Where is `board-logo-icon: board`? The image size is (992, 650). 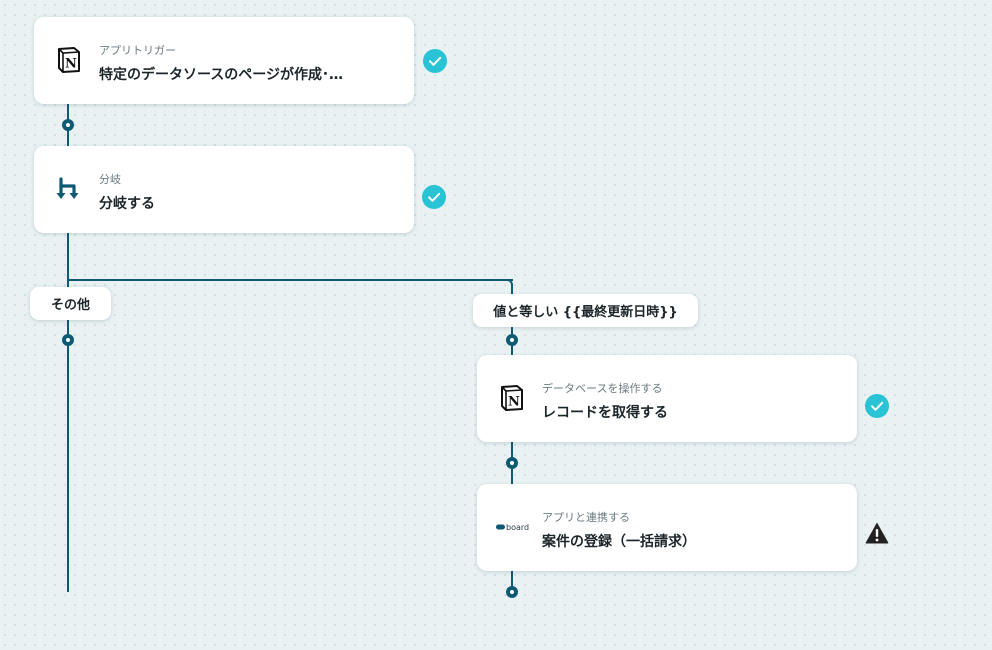
board-logo-icon: board is located at coordinates (513, 527).